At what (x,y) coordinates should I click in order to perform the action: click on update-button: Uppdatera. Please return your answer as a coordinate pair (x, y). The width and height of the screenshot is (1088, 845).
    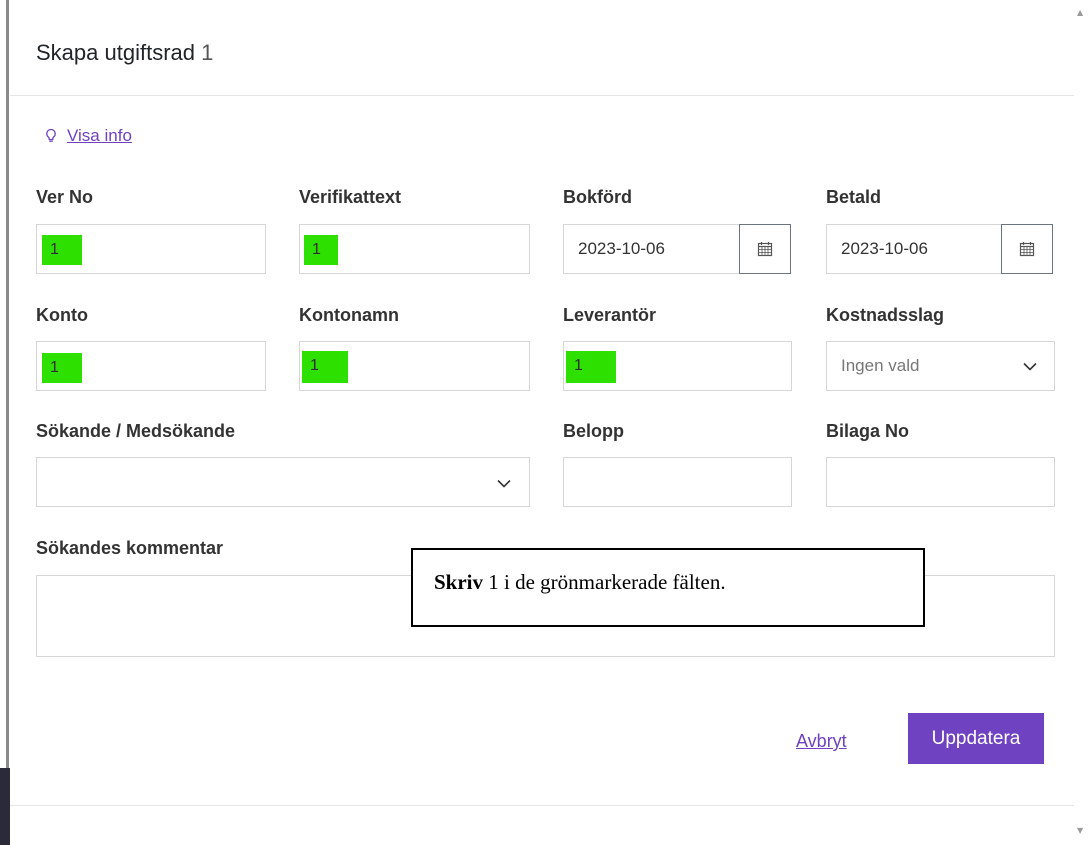
    Looking at the image, I should click on (976, 738).